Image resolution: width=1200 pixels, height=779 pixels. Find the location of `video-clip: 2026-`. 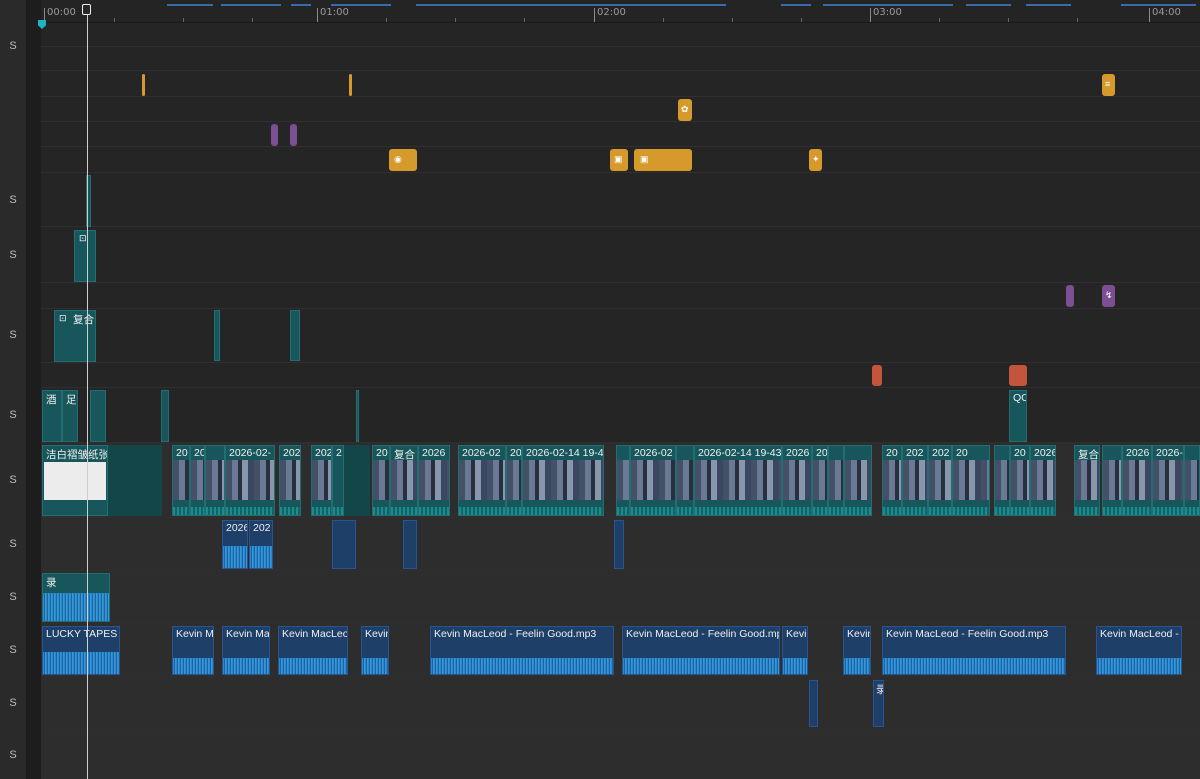

video-clip: 2026- is located at coordinates (1168, 480).